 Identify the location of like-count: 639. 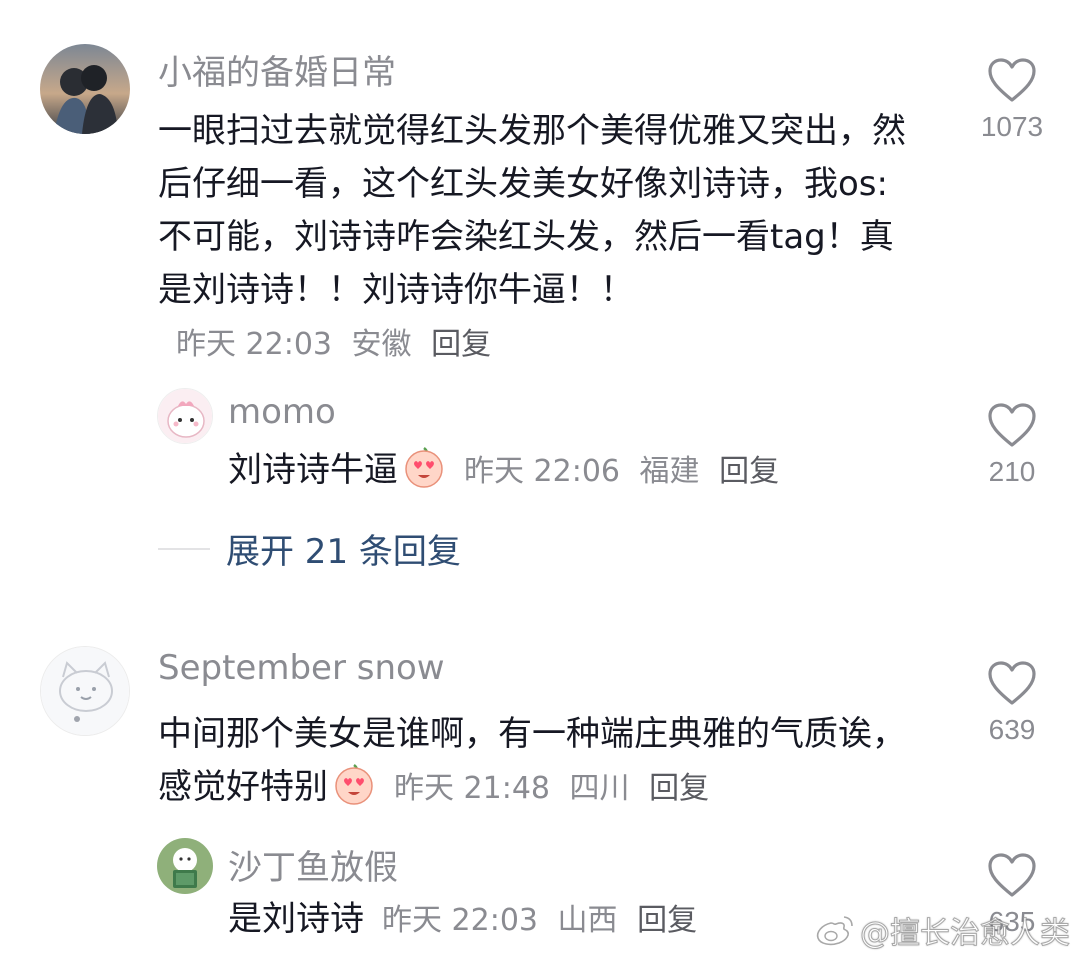
(1012, 729).